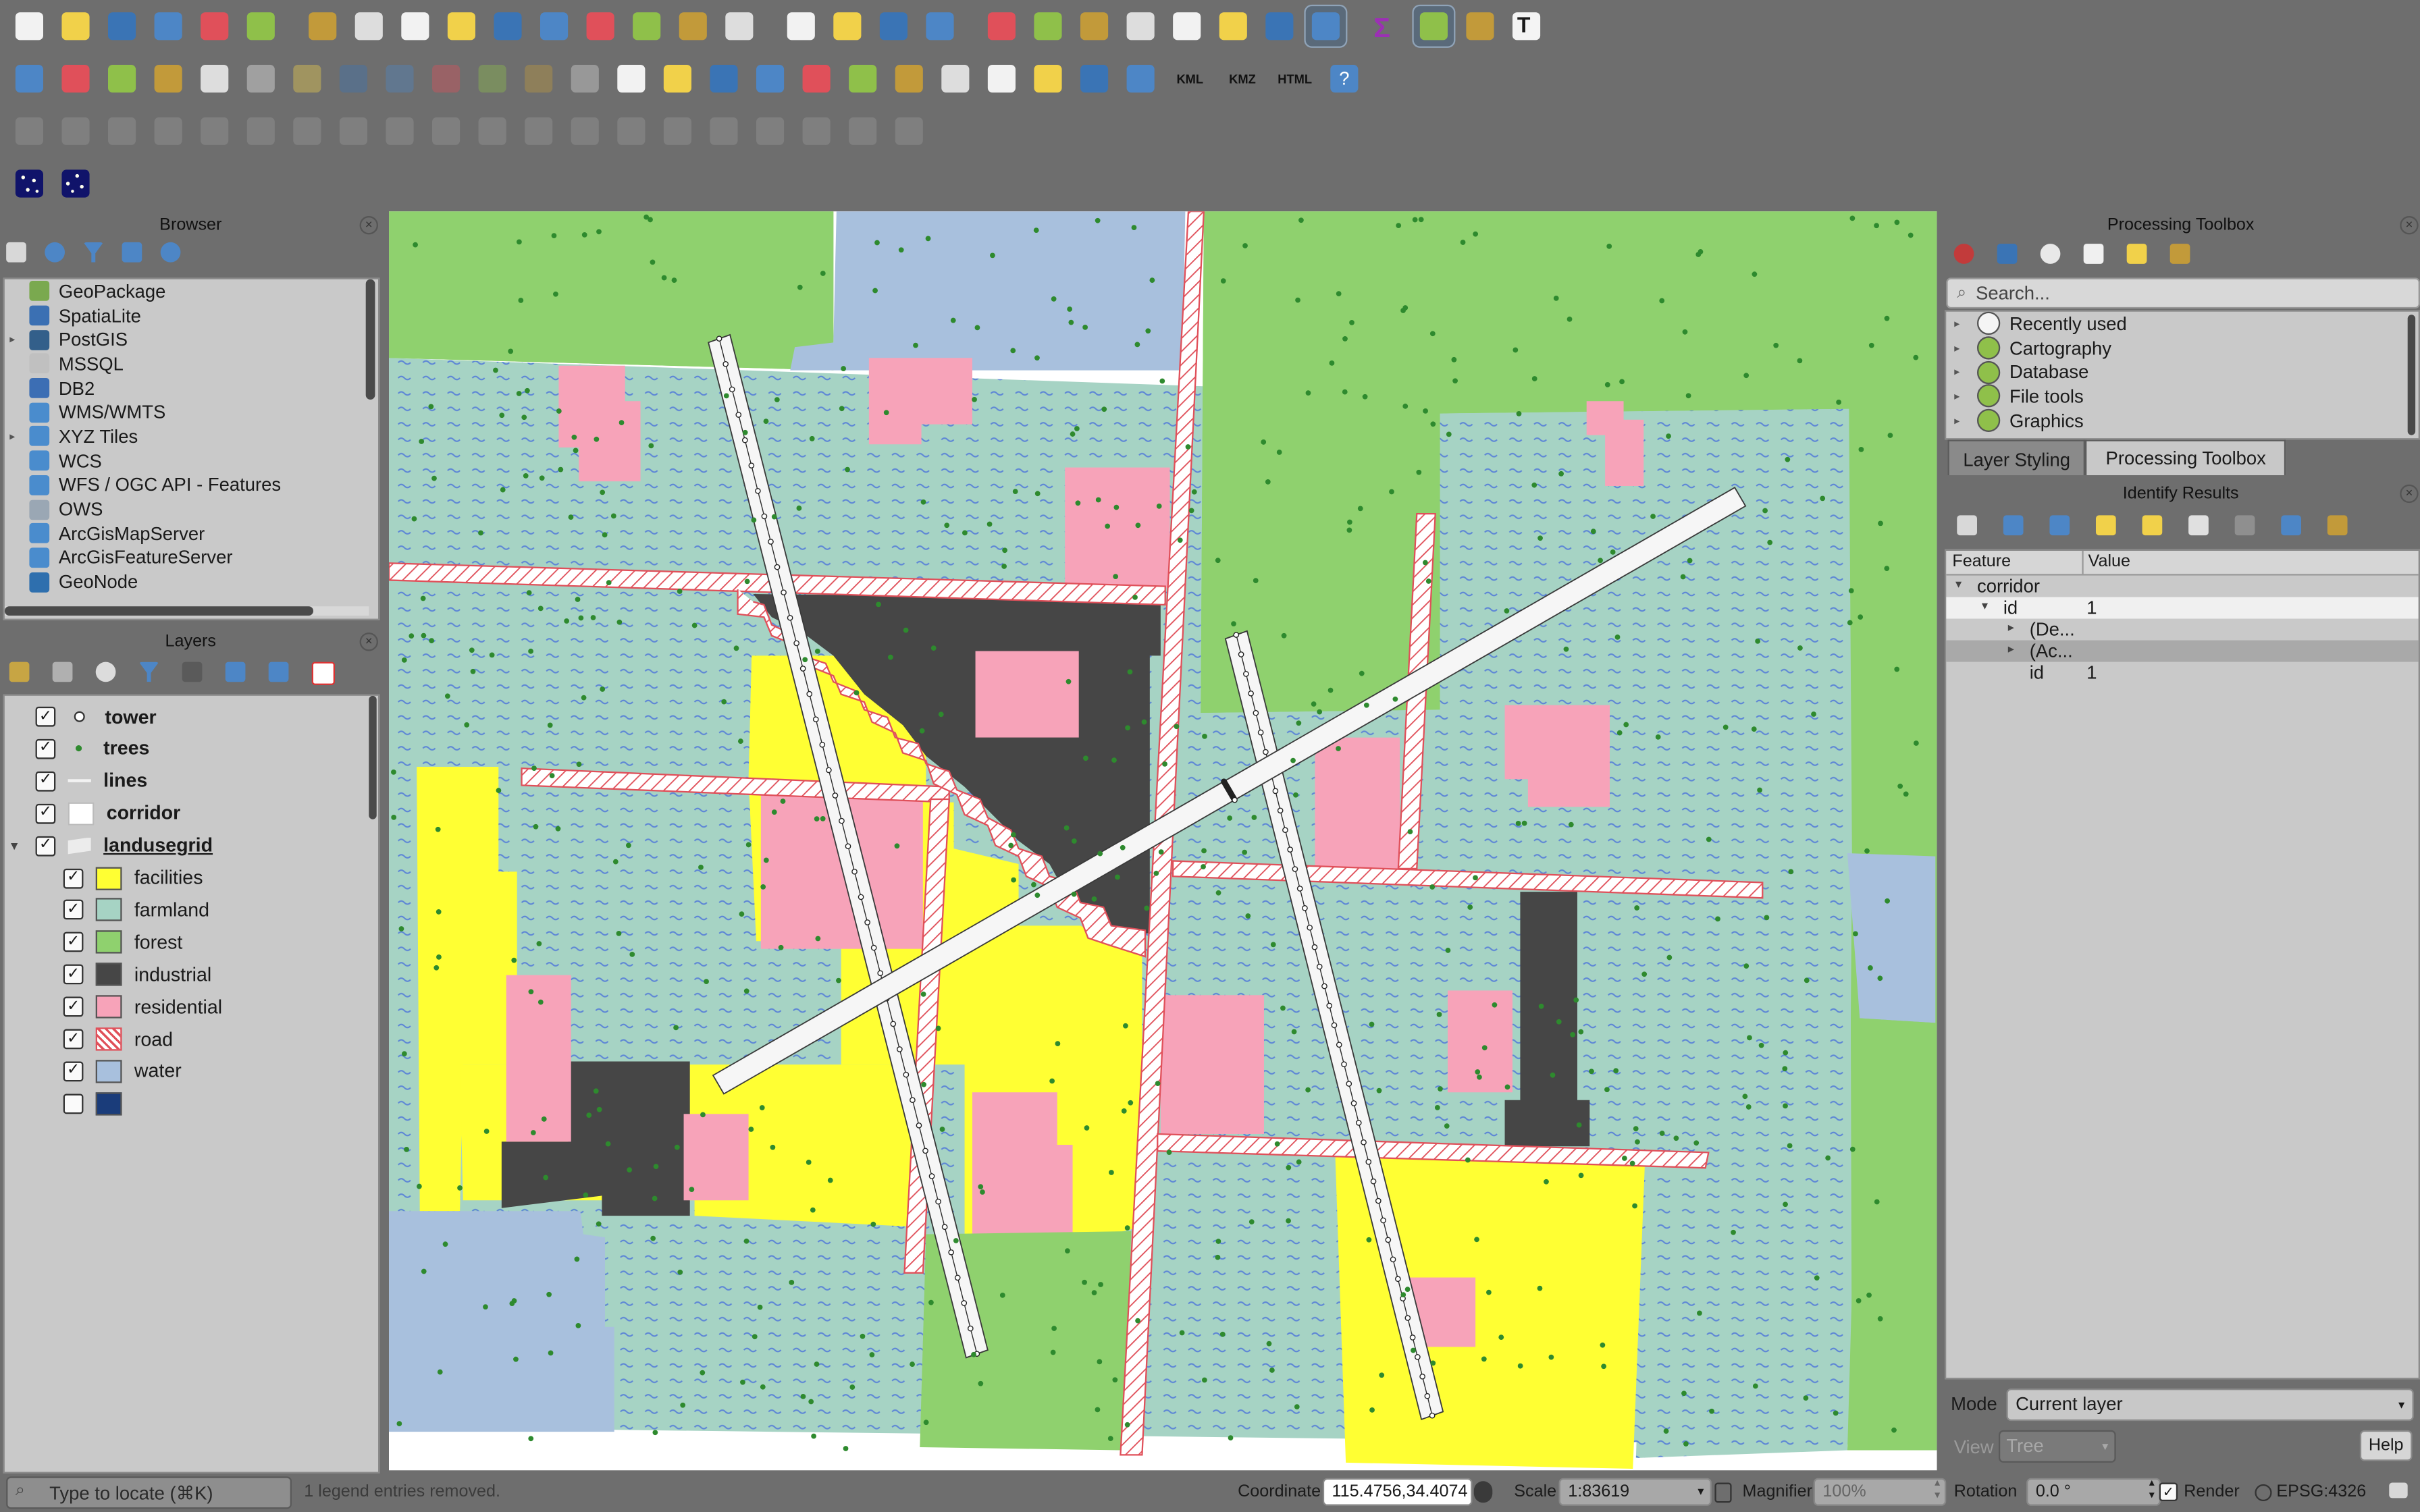 The image size is (2420, 1512). Describe the element at coordinates (507, 26) in the screenshot. I see `zoom-full-icon` at that location.